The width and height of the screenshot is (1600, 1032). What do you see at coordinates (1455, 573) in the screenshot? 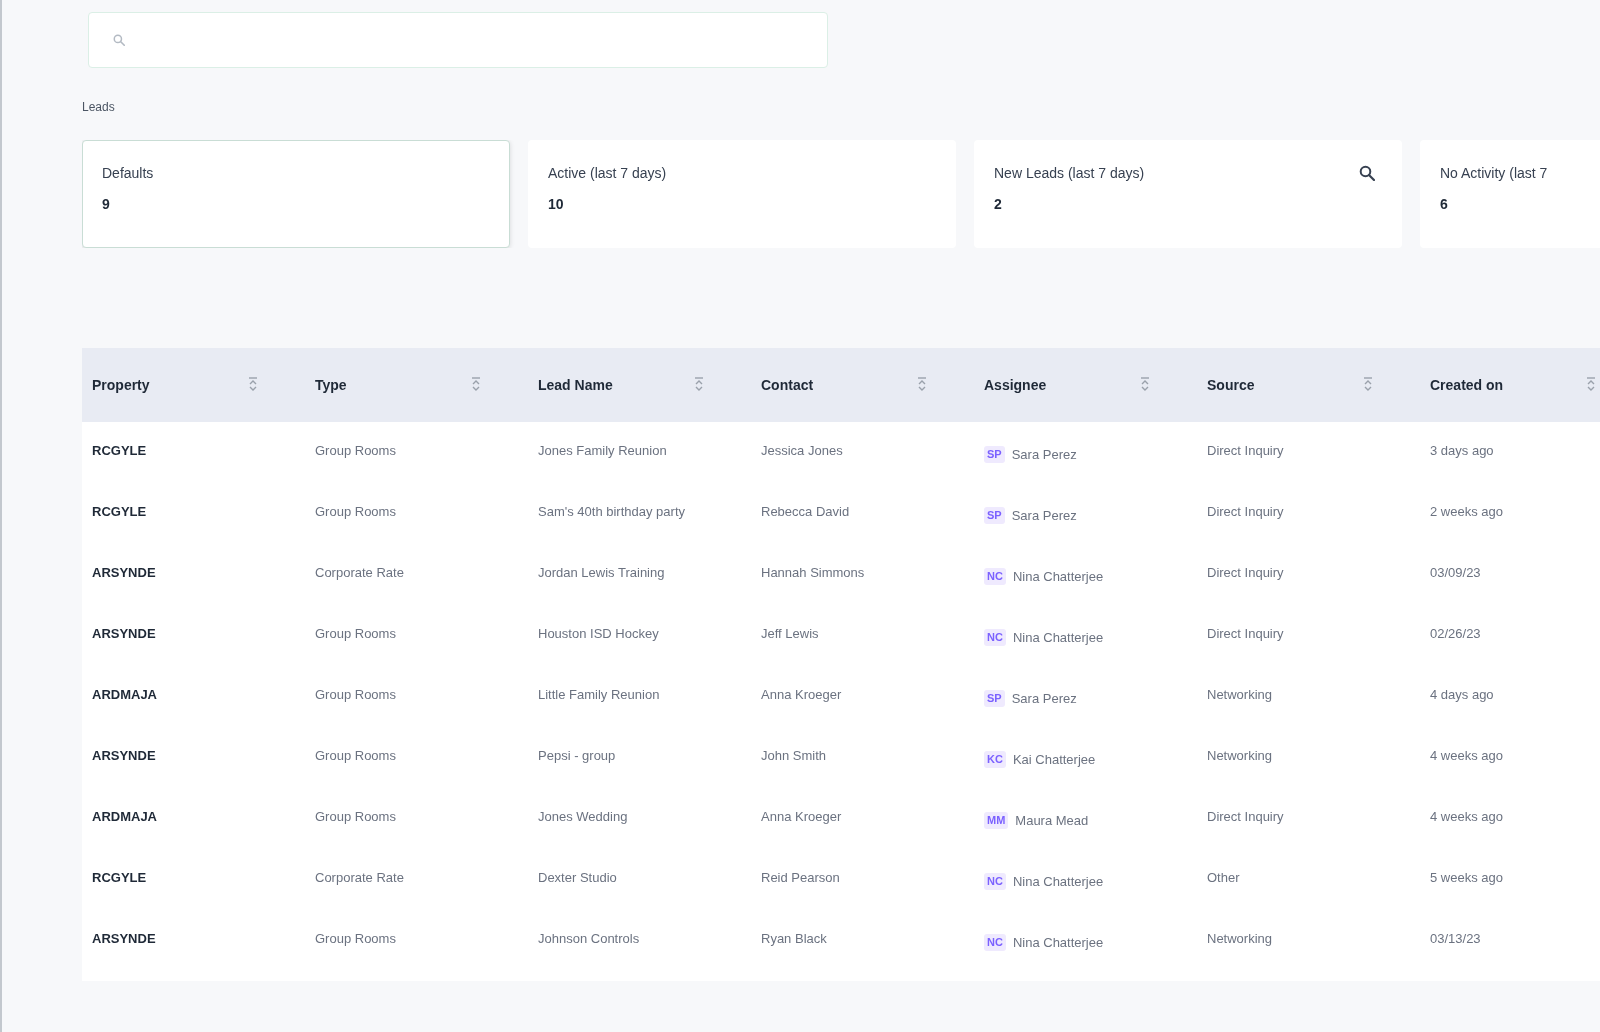
I see `table-cell: 03/09/23` at bounding box center [1455, 573].